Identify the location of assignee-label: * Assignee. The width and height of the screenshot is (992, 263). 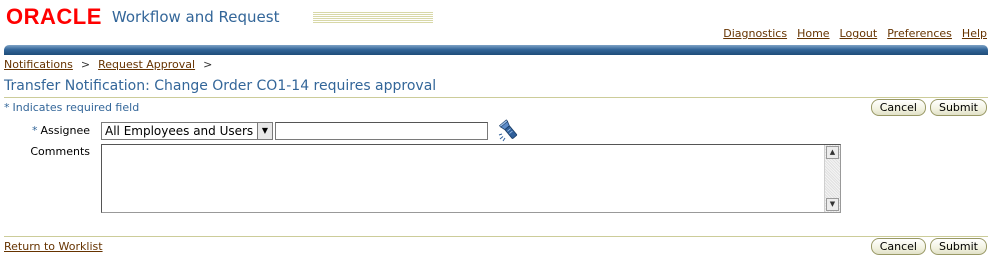
(55, 130).